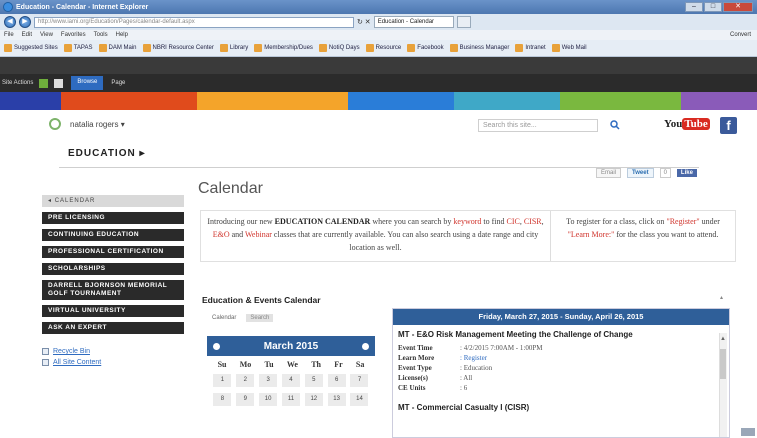  I want to click on favorite-link: Web Mail, so click(569, 48).